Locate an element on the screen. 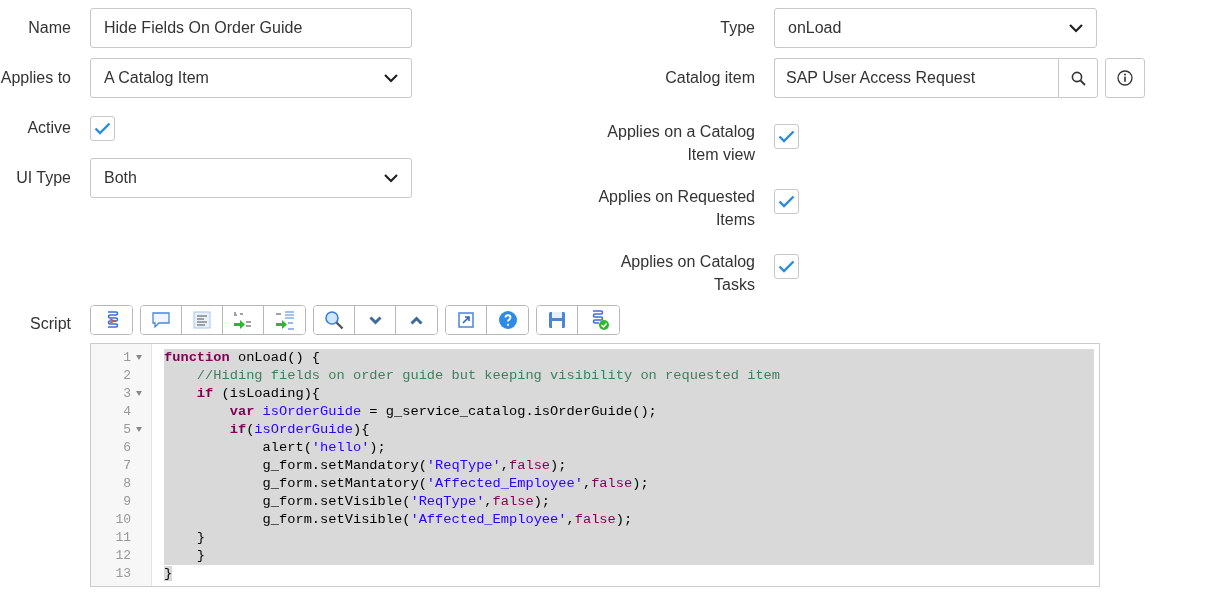  code-line: var isOrderGuide = g_service_catalog.isOrderGuide(); is located at coordinates (442, 411).